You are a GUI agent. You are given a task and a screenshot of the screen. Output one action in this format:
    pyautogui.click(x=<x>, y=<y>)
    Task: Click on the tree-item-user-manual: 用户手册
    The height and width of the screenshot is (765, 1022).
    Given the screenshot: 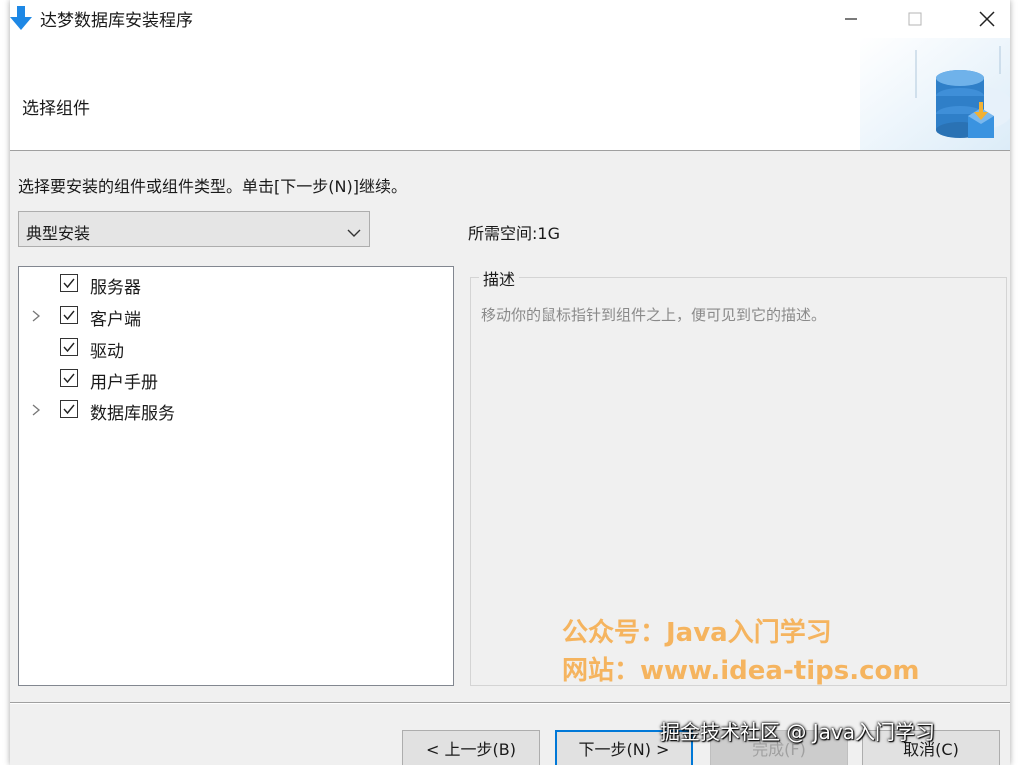 What is the action you would take?
    pyautogui.click(x=236, y=379)
    